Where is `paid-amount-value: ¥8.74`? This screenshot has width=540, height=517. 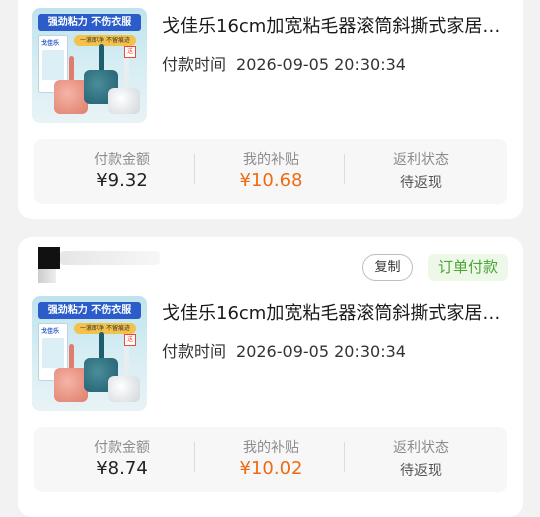
paid-amount-value: ¥8.74 is located at coordinates (122, 468).